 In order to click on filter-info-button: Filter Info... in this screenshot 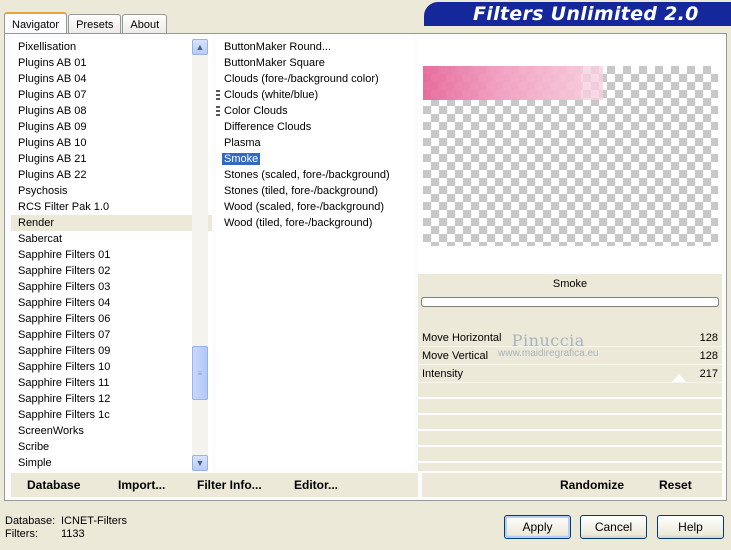, I will do `click(229, 485)`.